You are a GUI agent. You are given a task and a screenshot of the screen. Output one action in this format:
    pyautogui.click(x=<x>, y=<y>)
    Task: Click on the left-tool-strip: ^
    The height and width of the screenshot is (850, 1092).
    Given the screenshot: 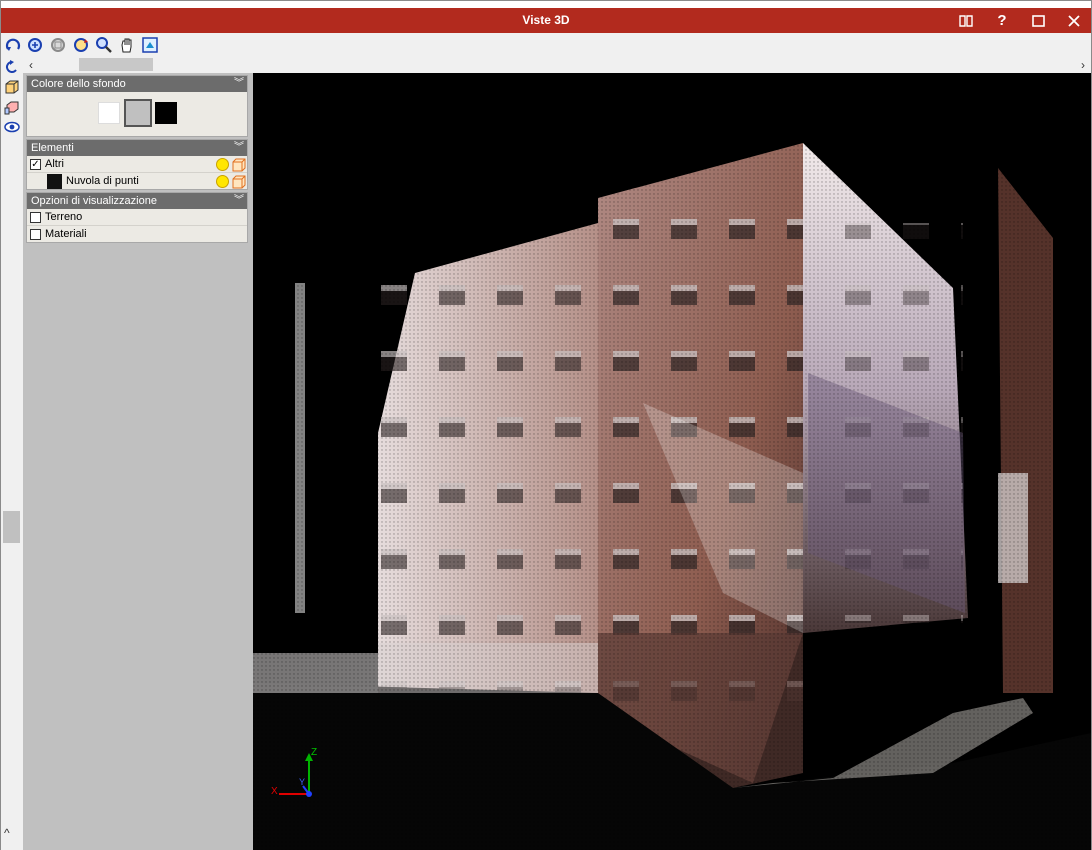 What is the action you would take?
    pyautogui.click(x=12, y=453)
    